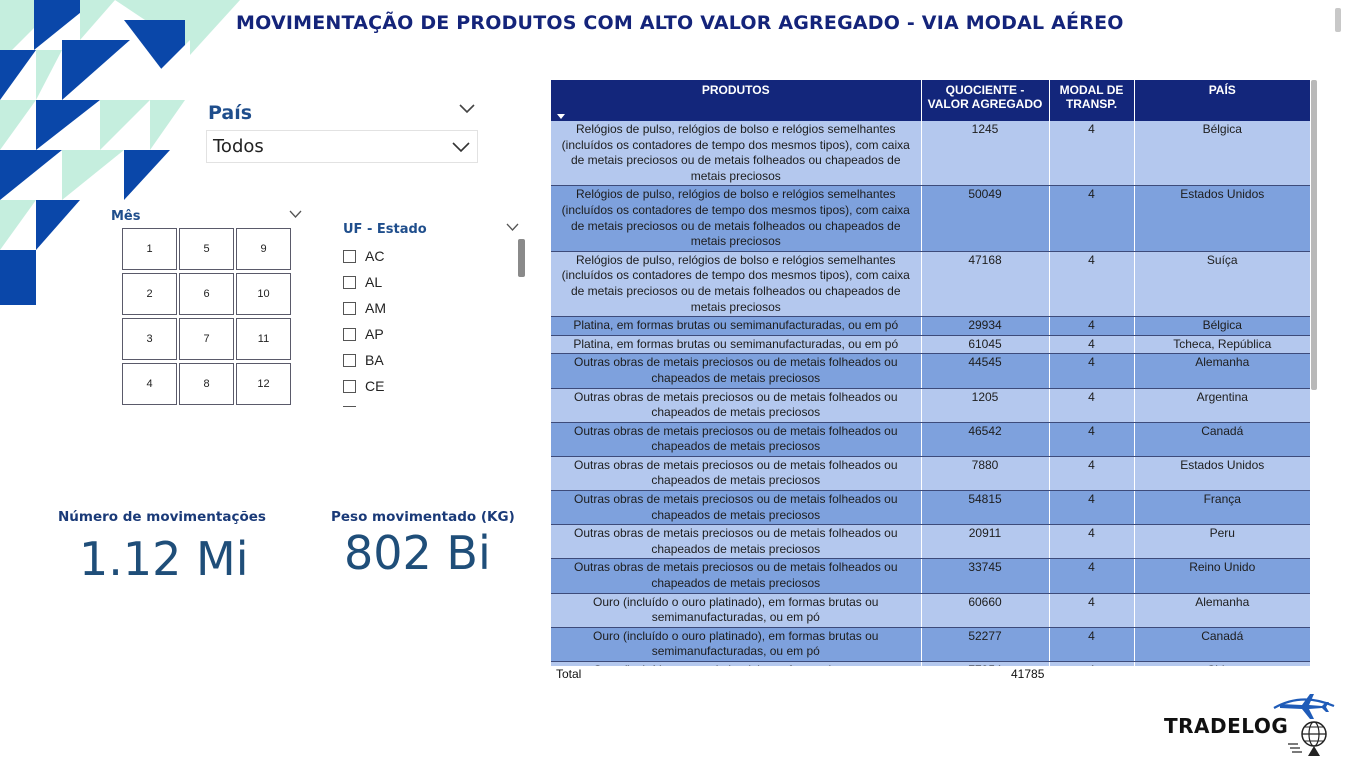 Image resolution: width=1345 pixels, height=758 pixels. What do you see at coordinates (206, 294) in the screenshot?
I see `mes-button: 6` at bounding box center [206, 294].